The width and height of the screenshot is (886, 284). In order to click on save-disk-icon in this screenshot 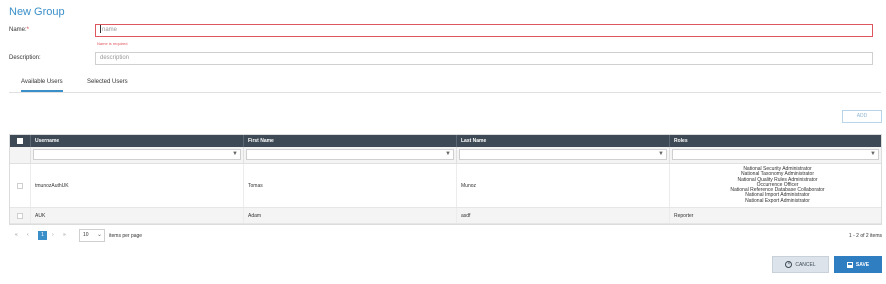, I will do `click(849, 264)`.